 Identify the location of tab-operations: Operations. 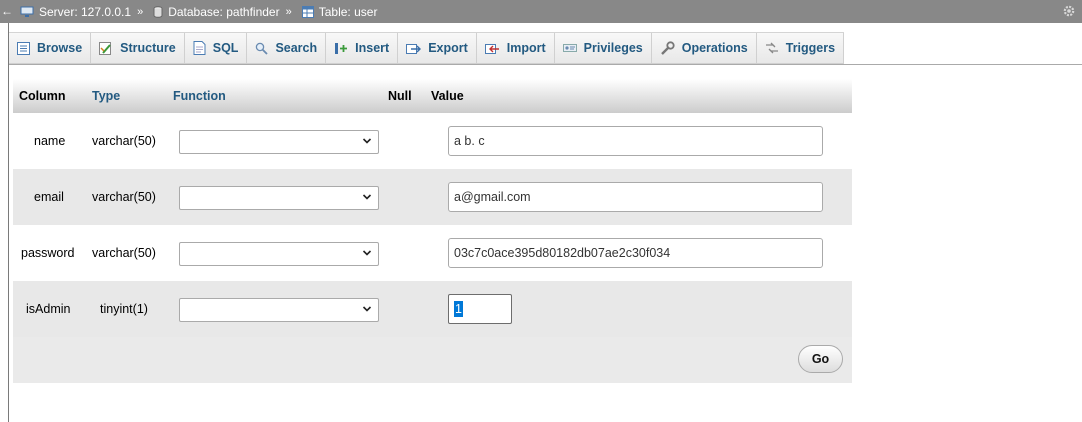
(704, 48).